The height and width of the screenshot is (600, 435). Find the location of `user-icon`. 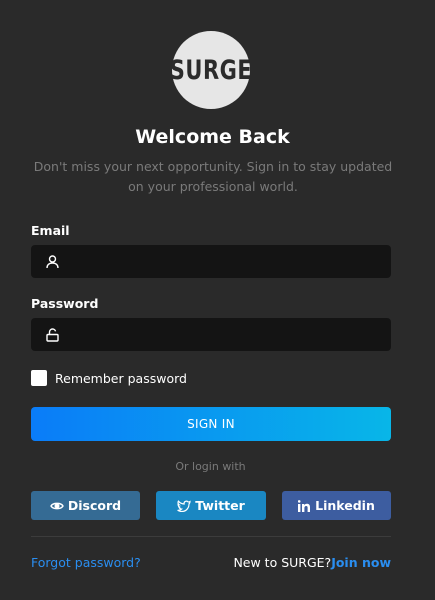

user-icon is located at coordinates (52, 261).